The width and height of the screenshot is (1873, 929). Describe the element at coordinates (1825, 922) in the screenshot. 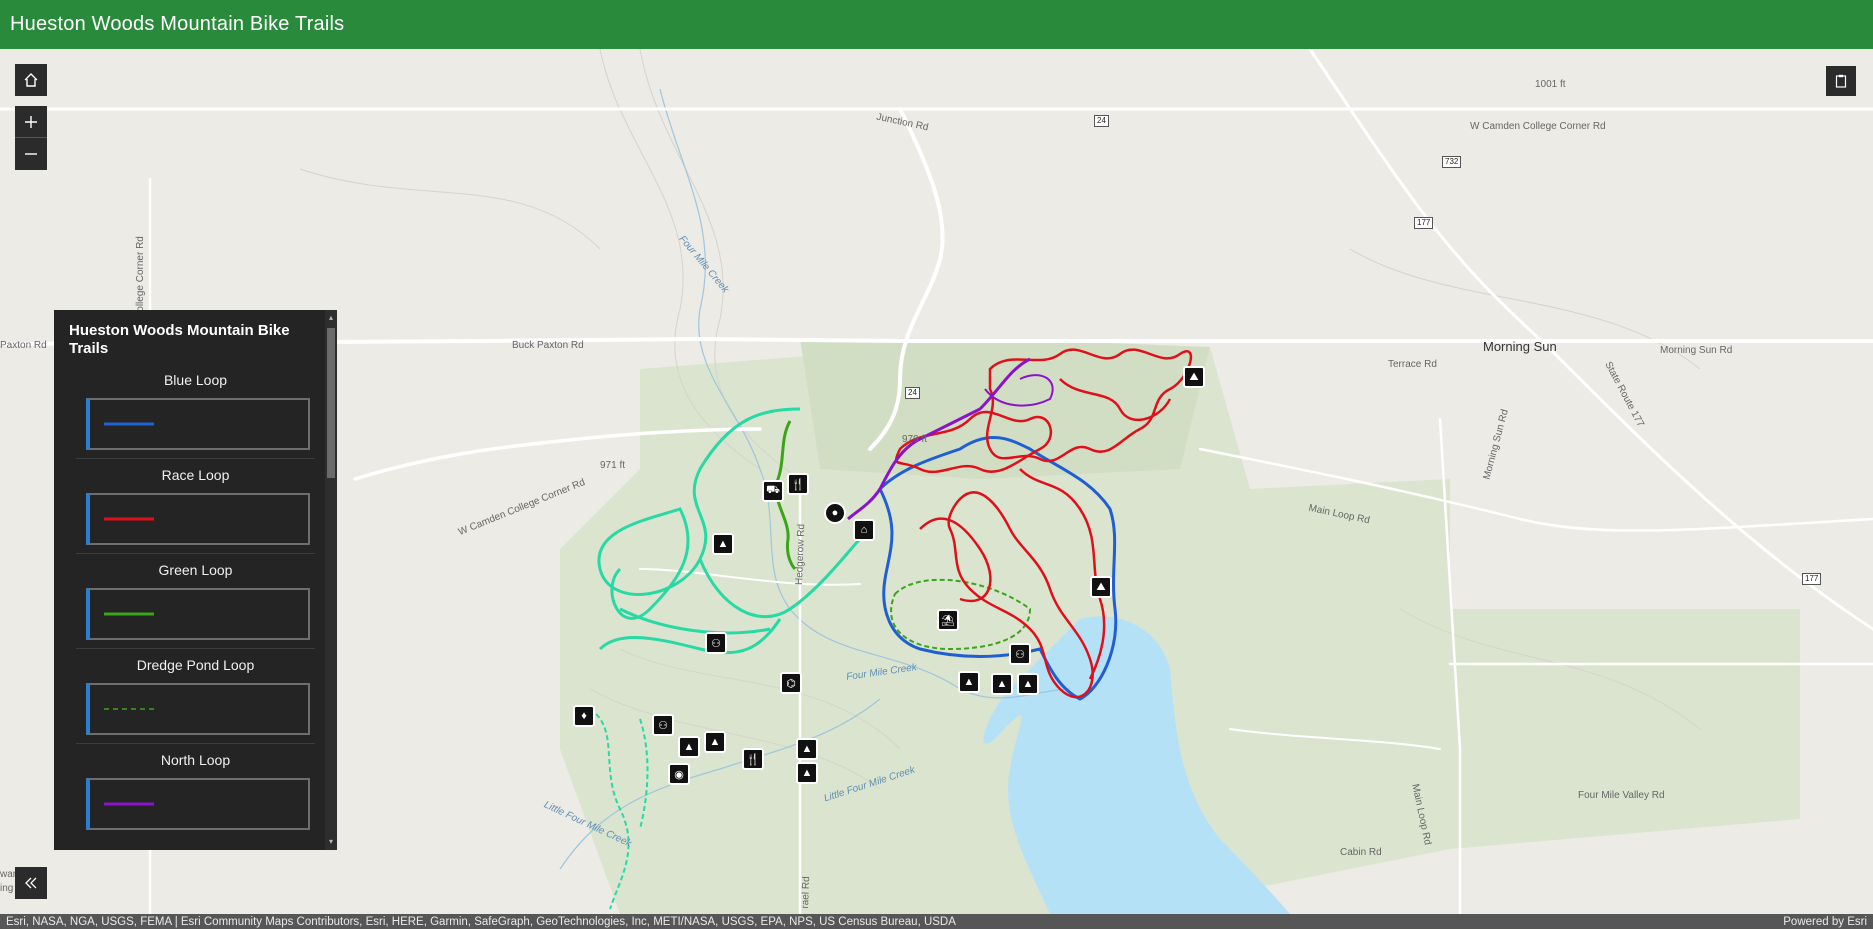

I see `powered-by-text: Powered by Esri` at that location.